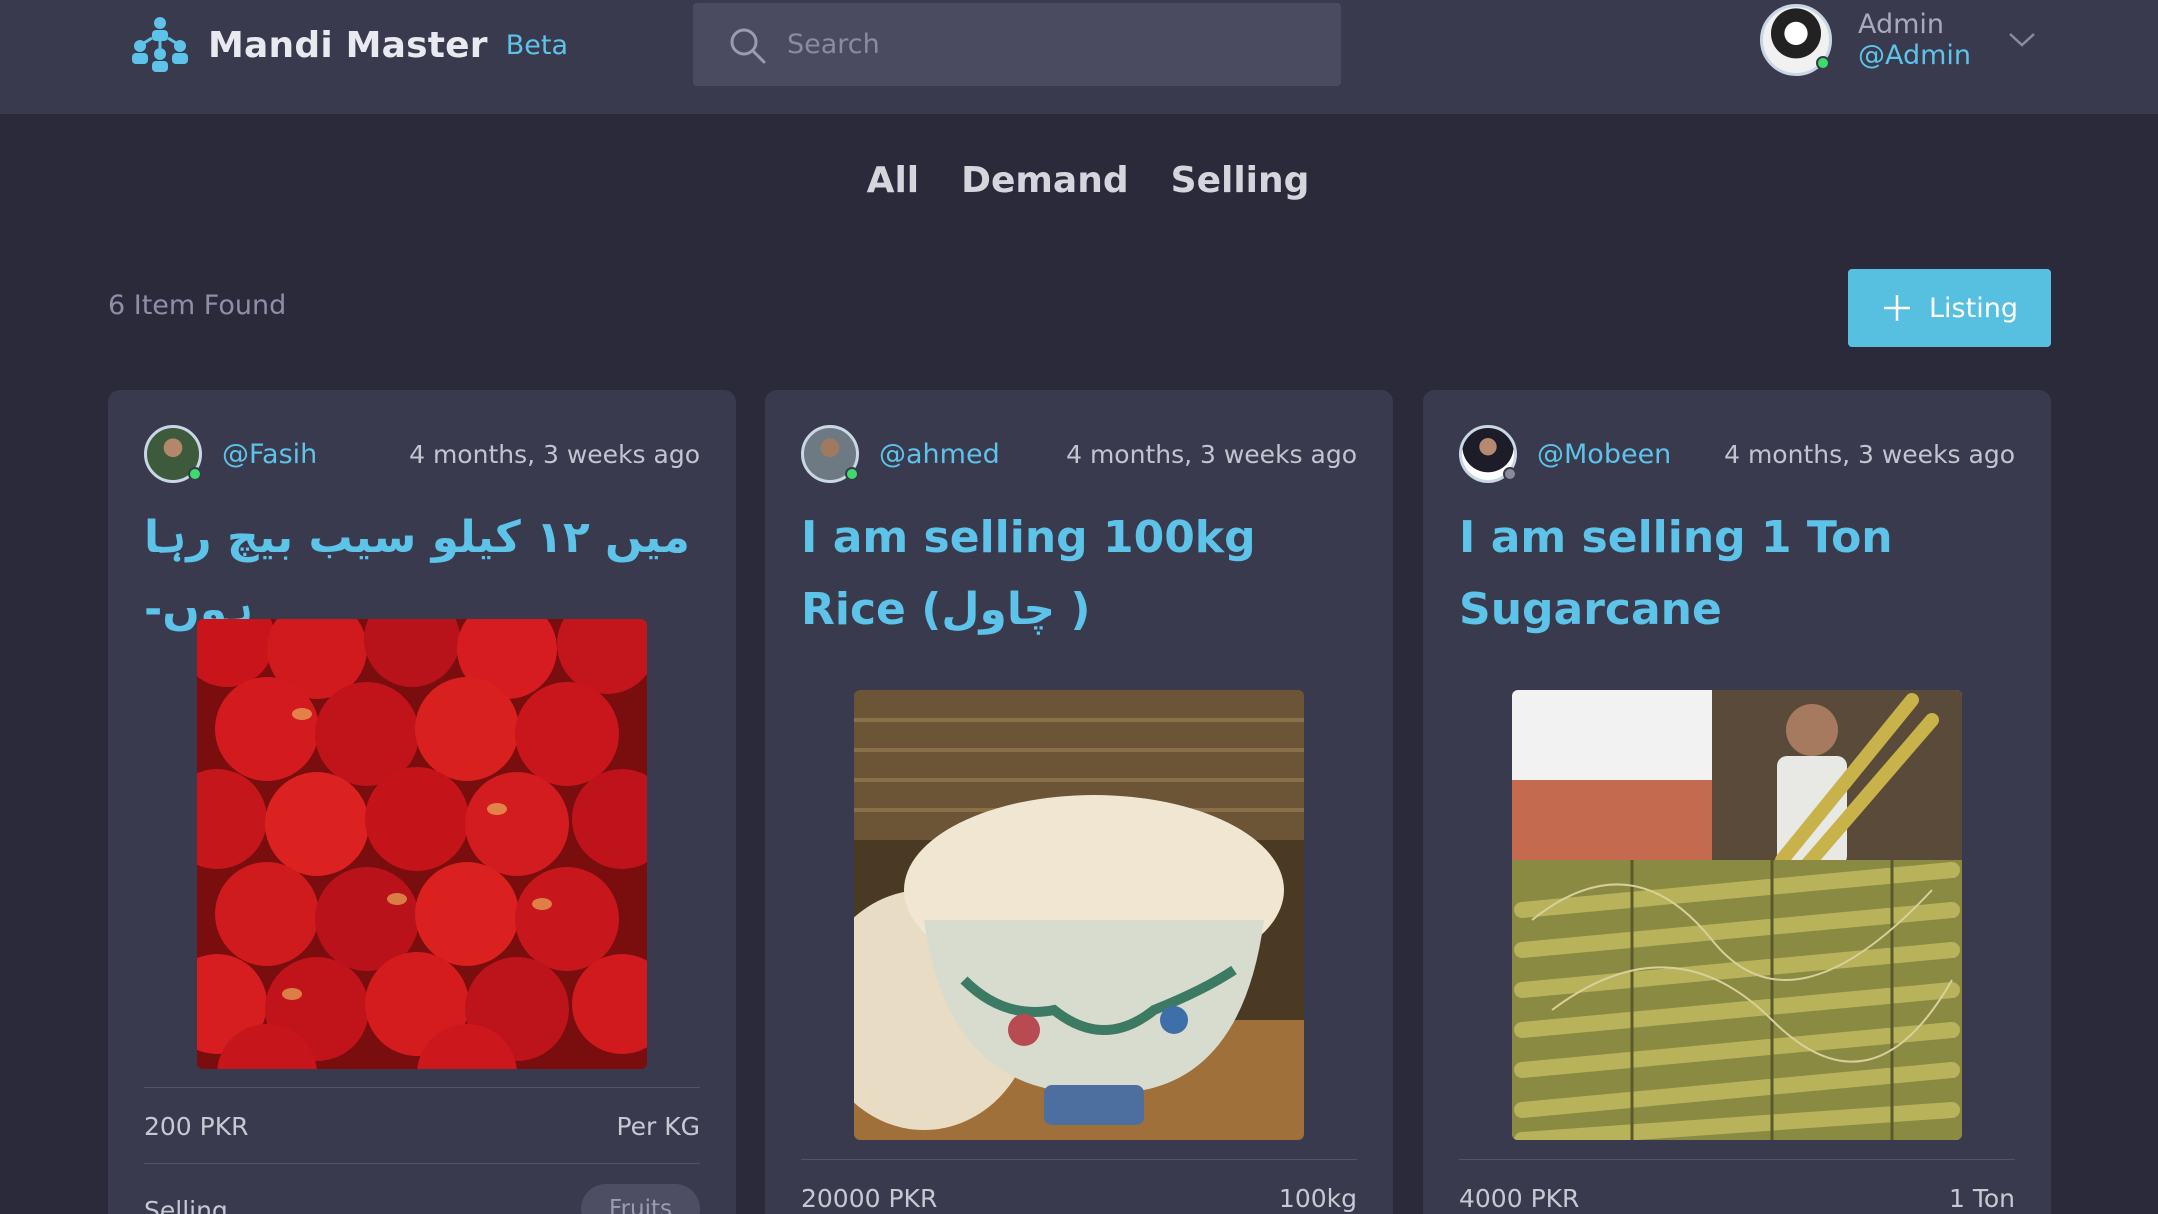 The width and height of the screenshot is (2158, 1214). Describe the element at coordinates (1519, 1198) in the screenshot. I see `listing-price: 4000 PKR` at that location.